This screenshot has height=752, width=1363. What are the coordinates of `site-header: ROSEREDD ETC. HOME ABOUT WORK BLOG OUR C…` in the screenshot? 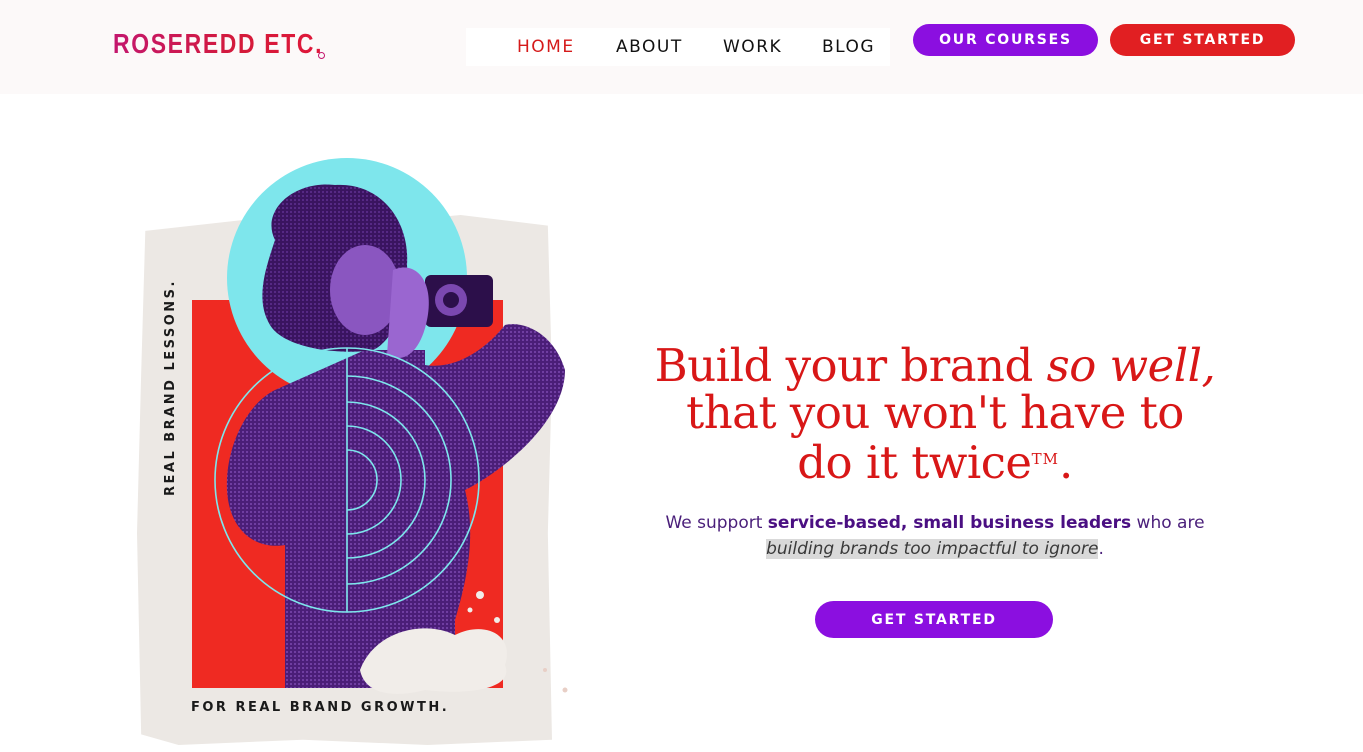 It's located at (681, 47).